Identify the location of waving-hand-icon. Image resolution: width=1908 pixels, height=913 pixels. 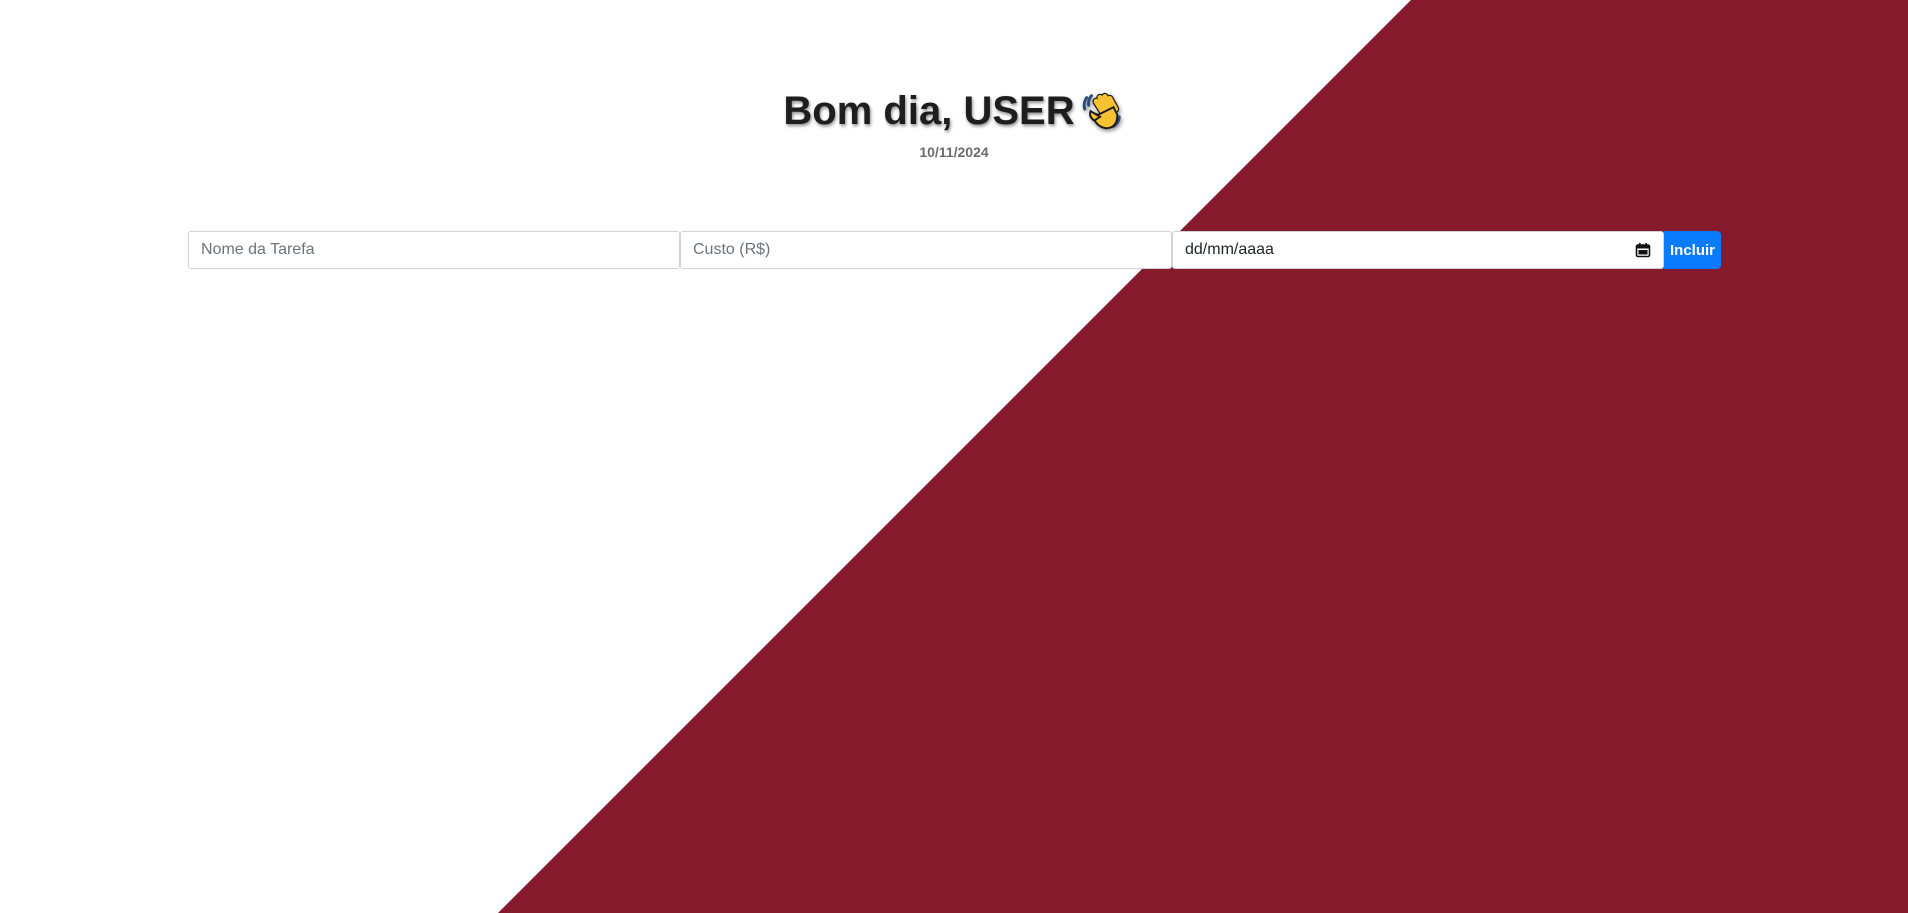
(1101, 111).